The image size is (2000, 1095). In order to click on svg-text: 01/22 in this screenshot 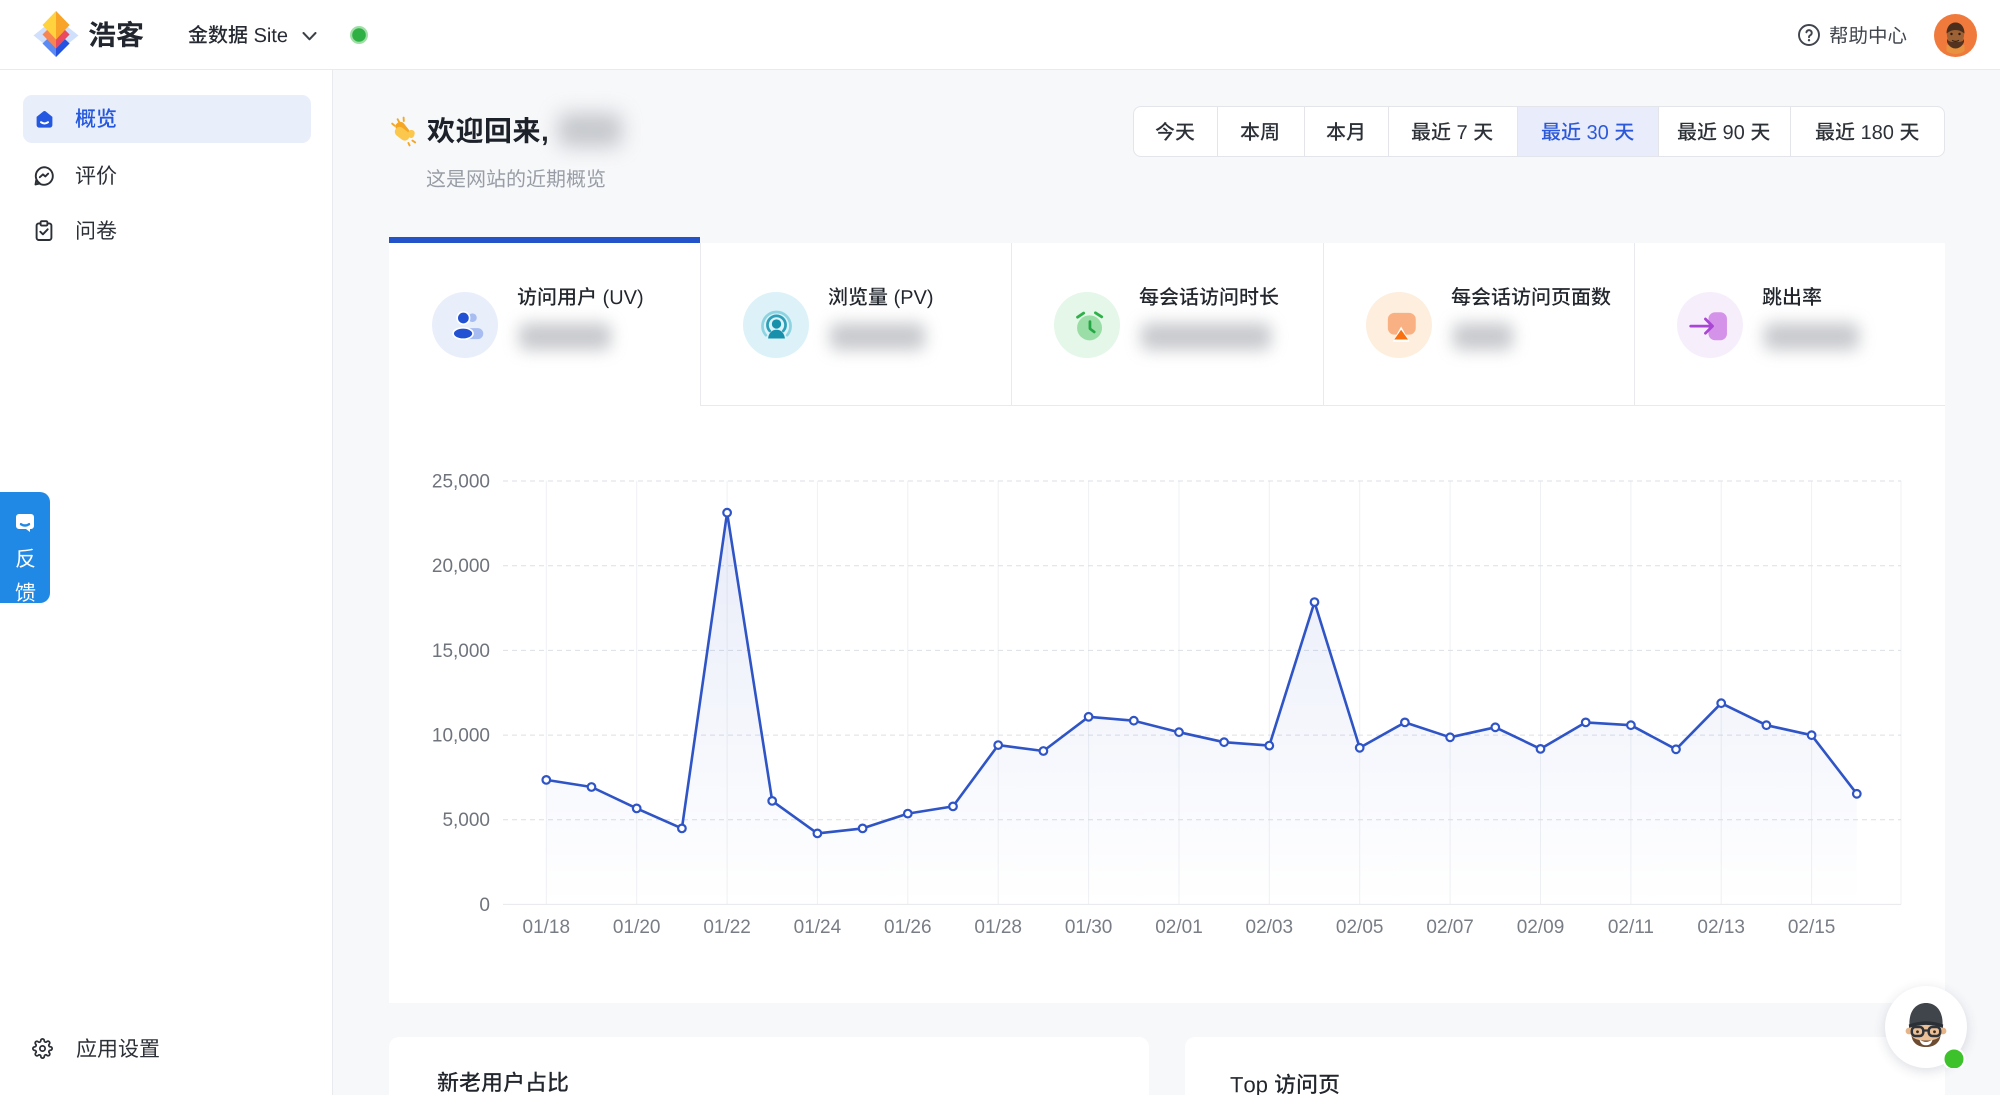, I will do `click(727, 927)`.